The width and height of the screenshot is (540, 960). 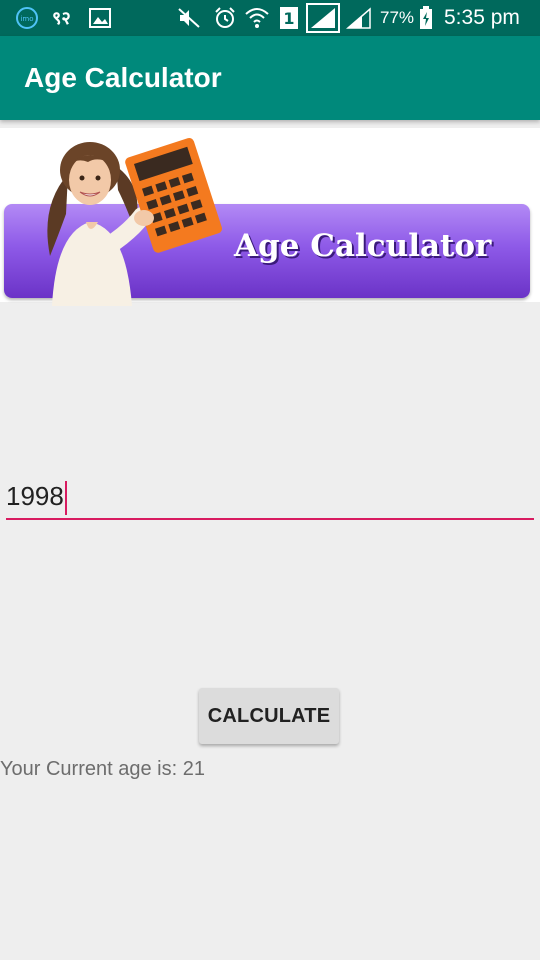 I want to click on banner-title: Age Calculator, so click(x=363, y=246).